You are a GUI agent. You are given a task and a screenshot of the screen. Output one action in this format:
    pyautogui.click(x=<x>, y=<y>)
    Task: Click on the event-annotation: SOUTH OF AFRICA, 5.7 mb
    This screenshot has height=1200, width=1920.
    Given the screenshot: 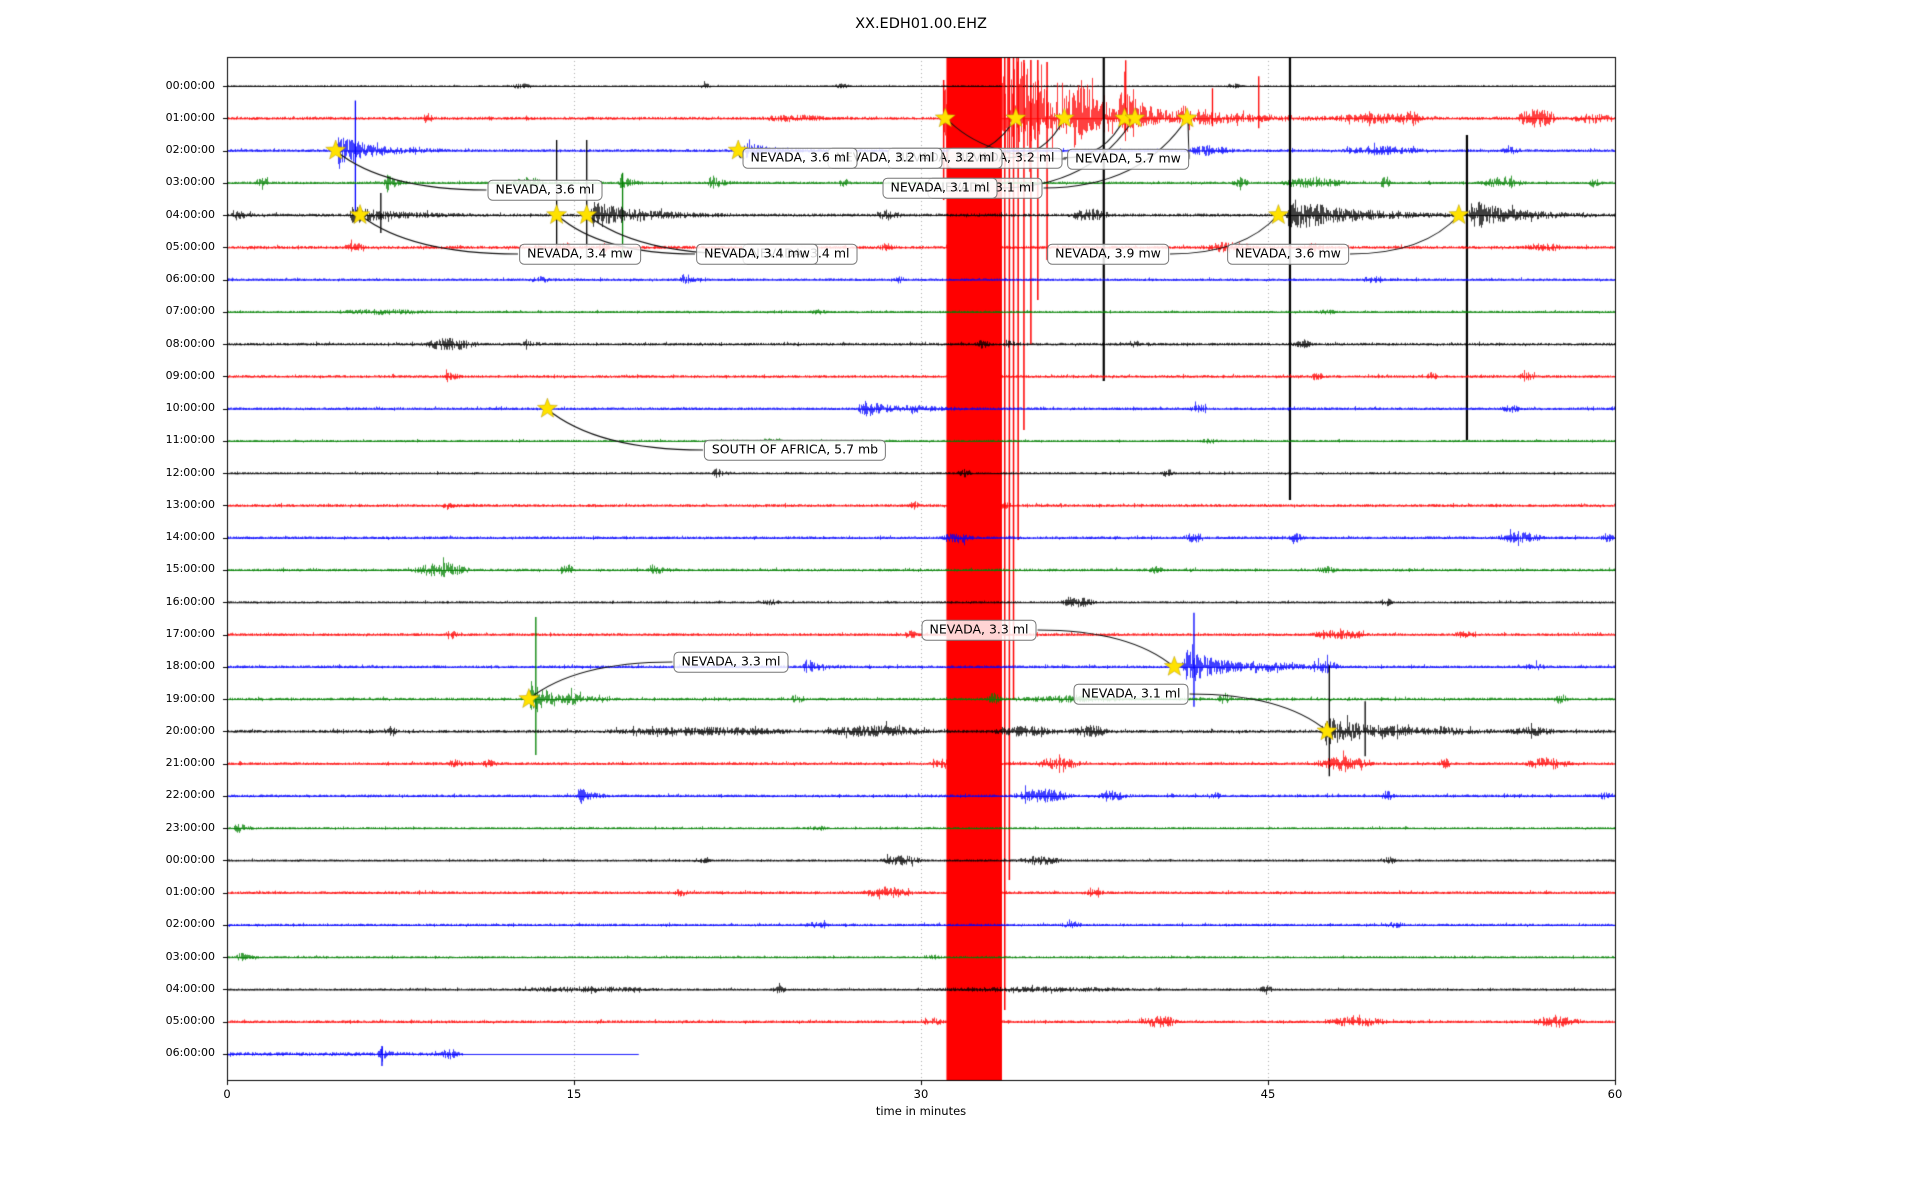 What is the action you would take?
    pyautogui.click(x=795, y=450)
    